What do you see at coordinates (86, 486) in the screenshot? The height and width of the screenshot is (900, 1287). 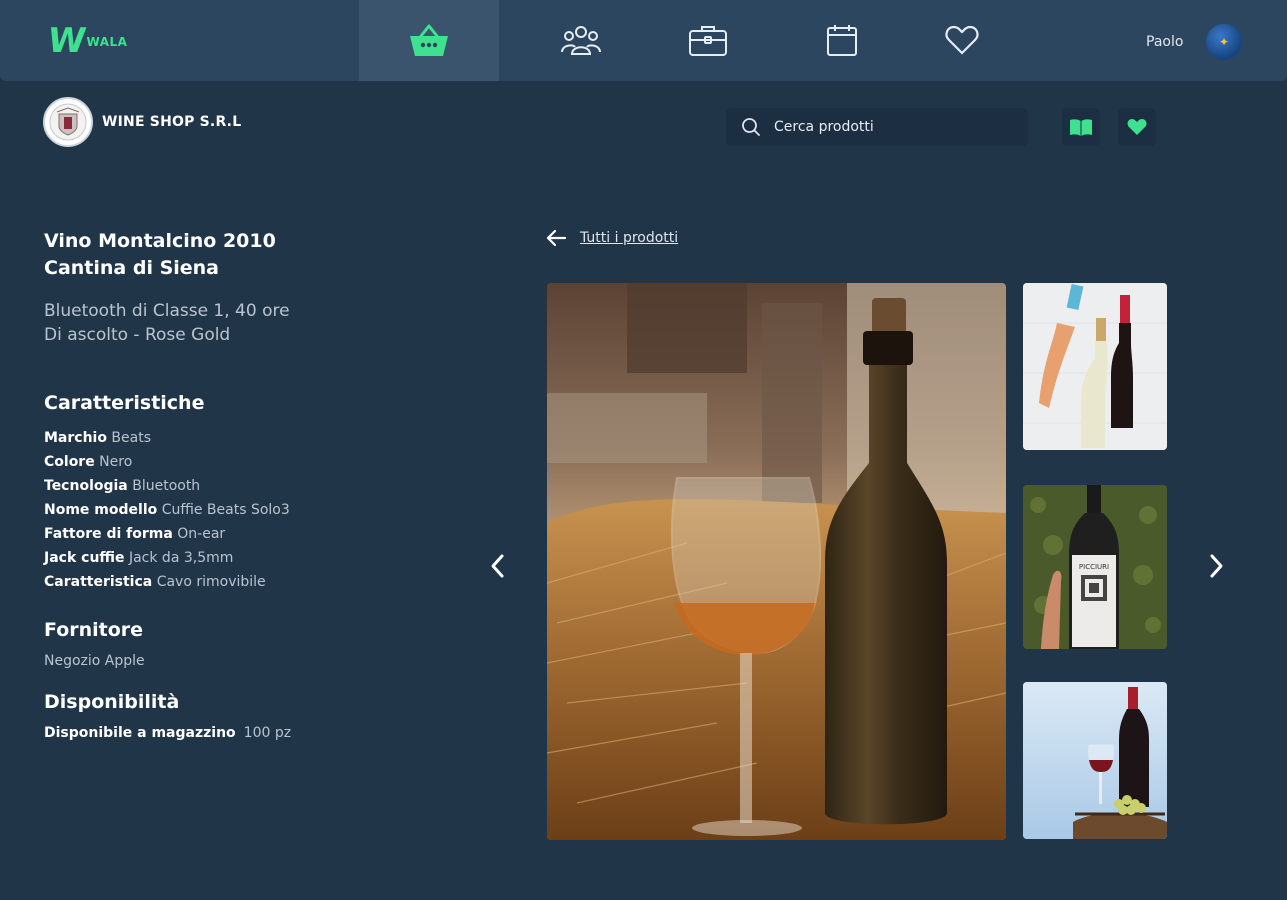 I see `feature-label: Tecnologia` at bounding box center [86, 486].